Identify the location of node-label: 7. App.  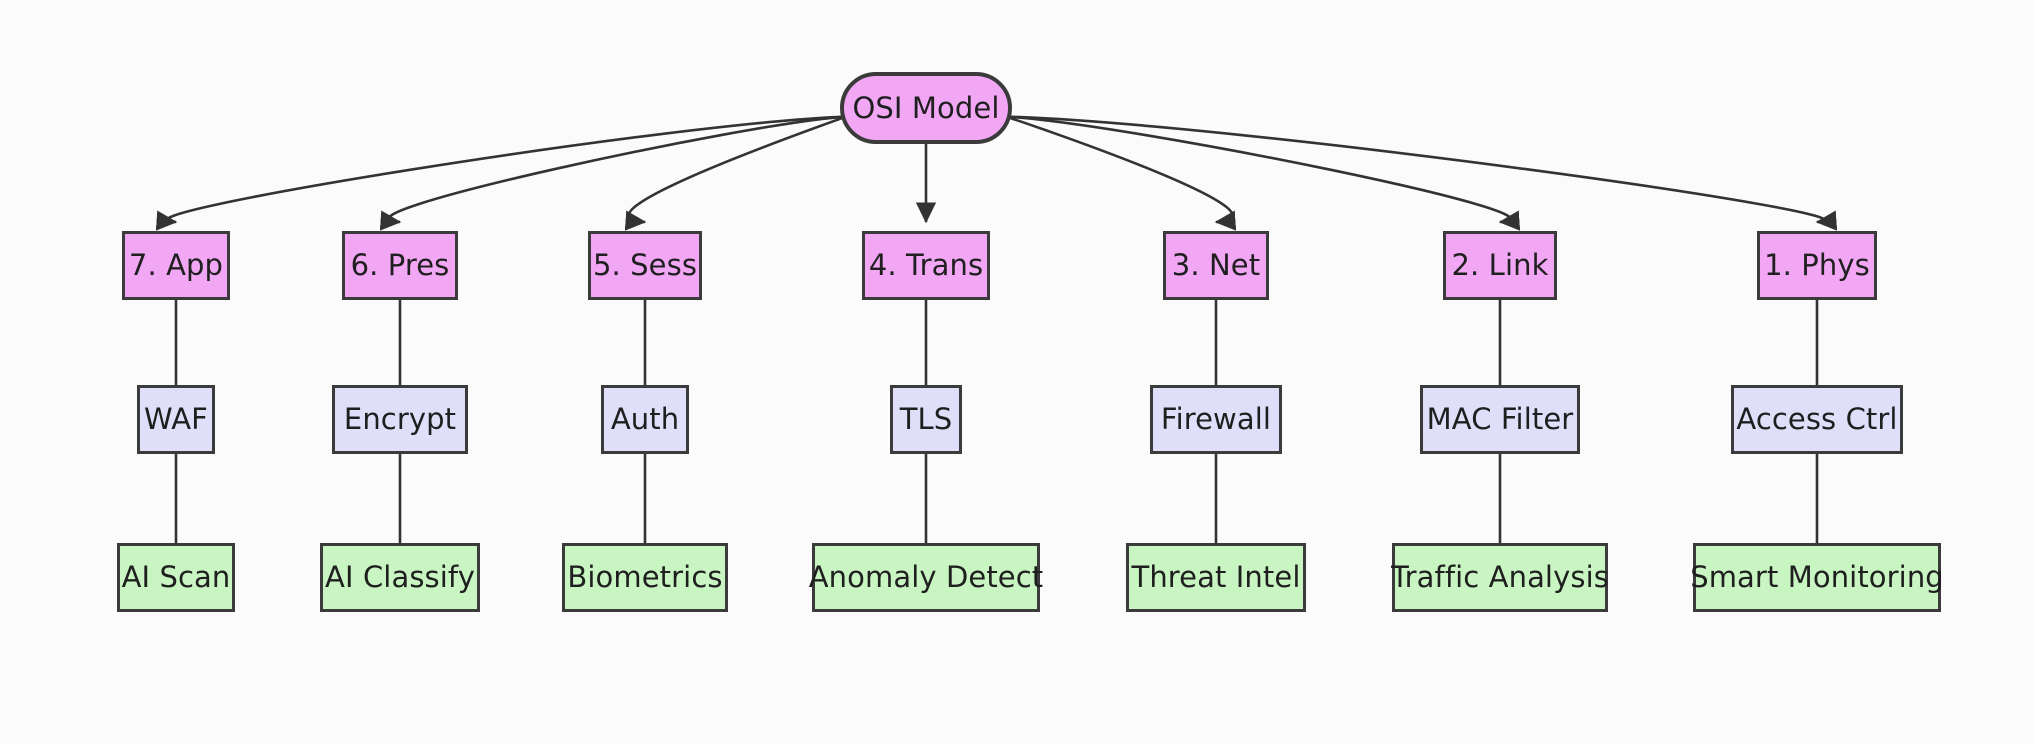
(176, 265).